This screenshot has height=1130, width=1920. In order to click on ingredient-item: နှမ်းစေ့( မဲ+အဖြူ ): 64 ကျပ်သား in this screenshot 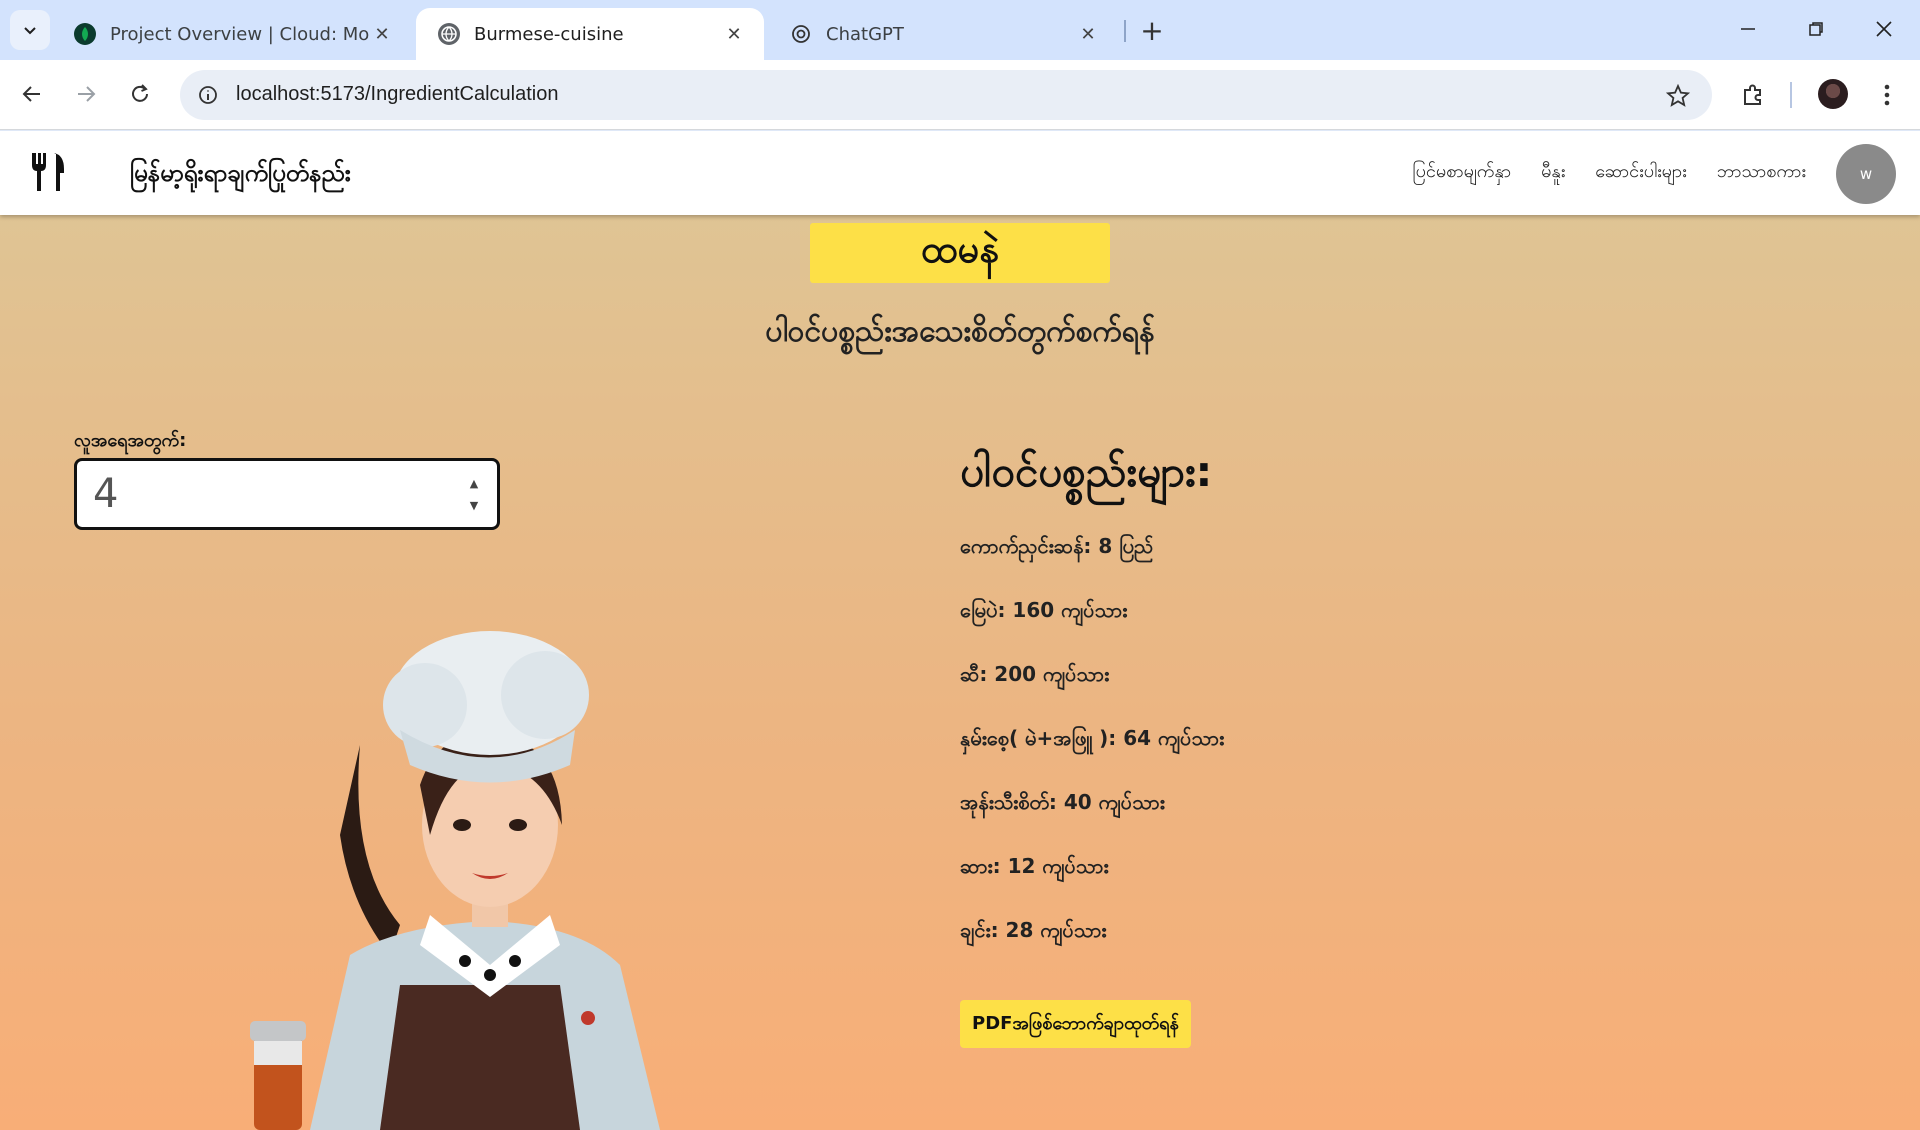, I will do `click(1092, 738)`.